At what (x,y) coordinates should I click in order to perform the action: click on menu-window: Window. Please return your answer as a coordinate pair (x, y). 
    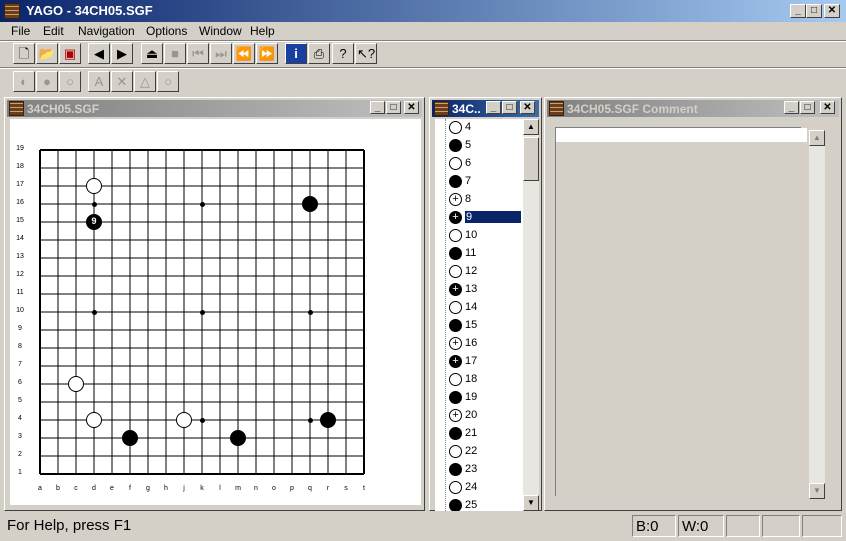
    Looking at the image, I should click on (220, 31).